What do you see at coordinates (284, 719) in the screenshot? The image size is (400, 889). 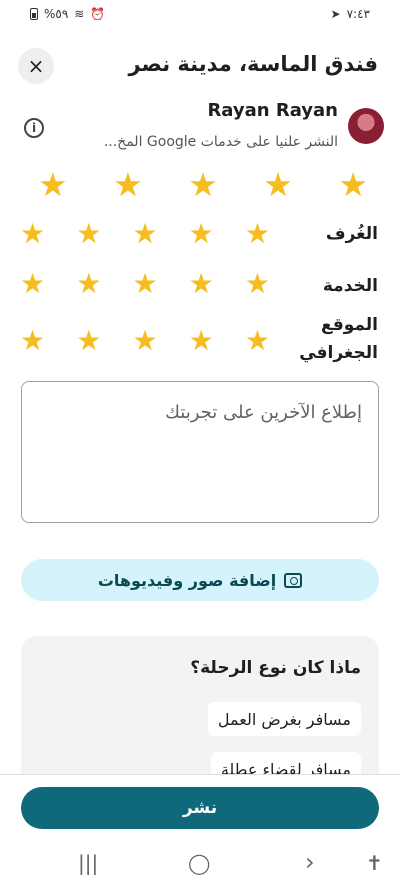 I see `trip-option-business: مسافر بغرض العمل` at bounding box center [284, 719].